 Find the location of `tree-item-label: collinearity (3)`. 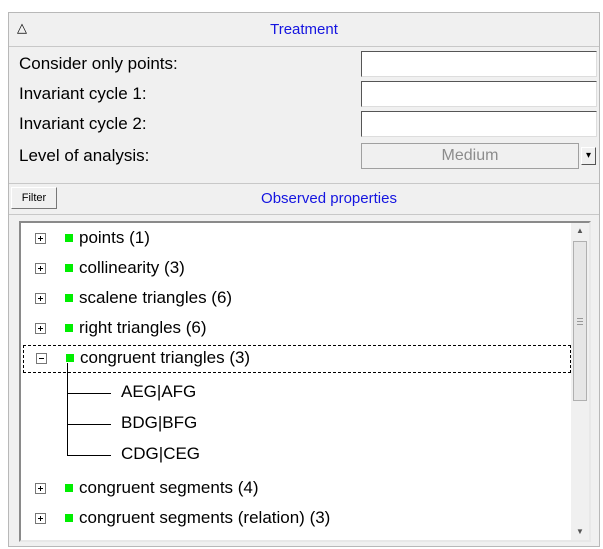

tree-item-label: collinearity (3) is located at coordinates (132, 267).